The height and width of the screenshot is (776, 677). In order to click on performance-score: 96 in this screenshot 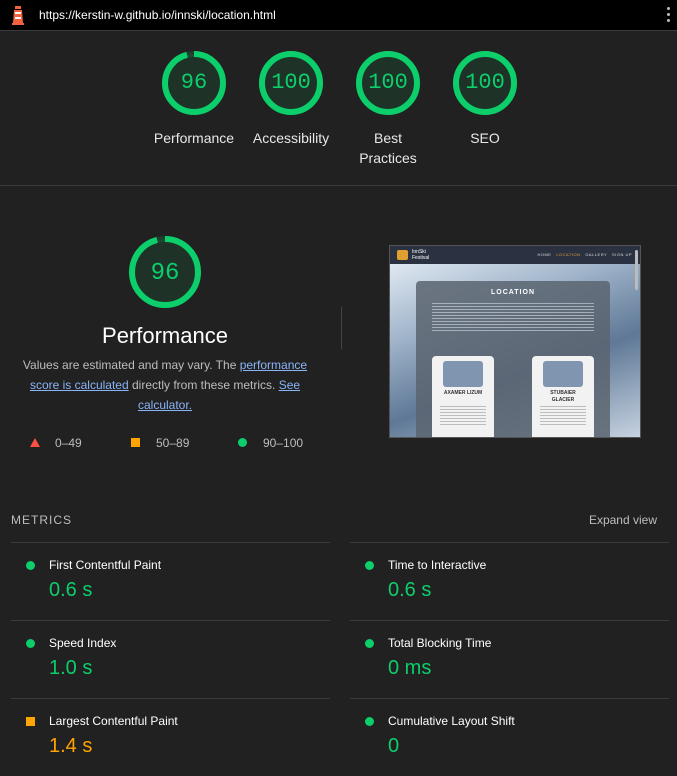, I will do `click(165, 273)`.